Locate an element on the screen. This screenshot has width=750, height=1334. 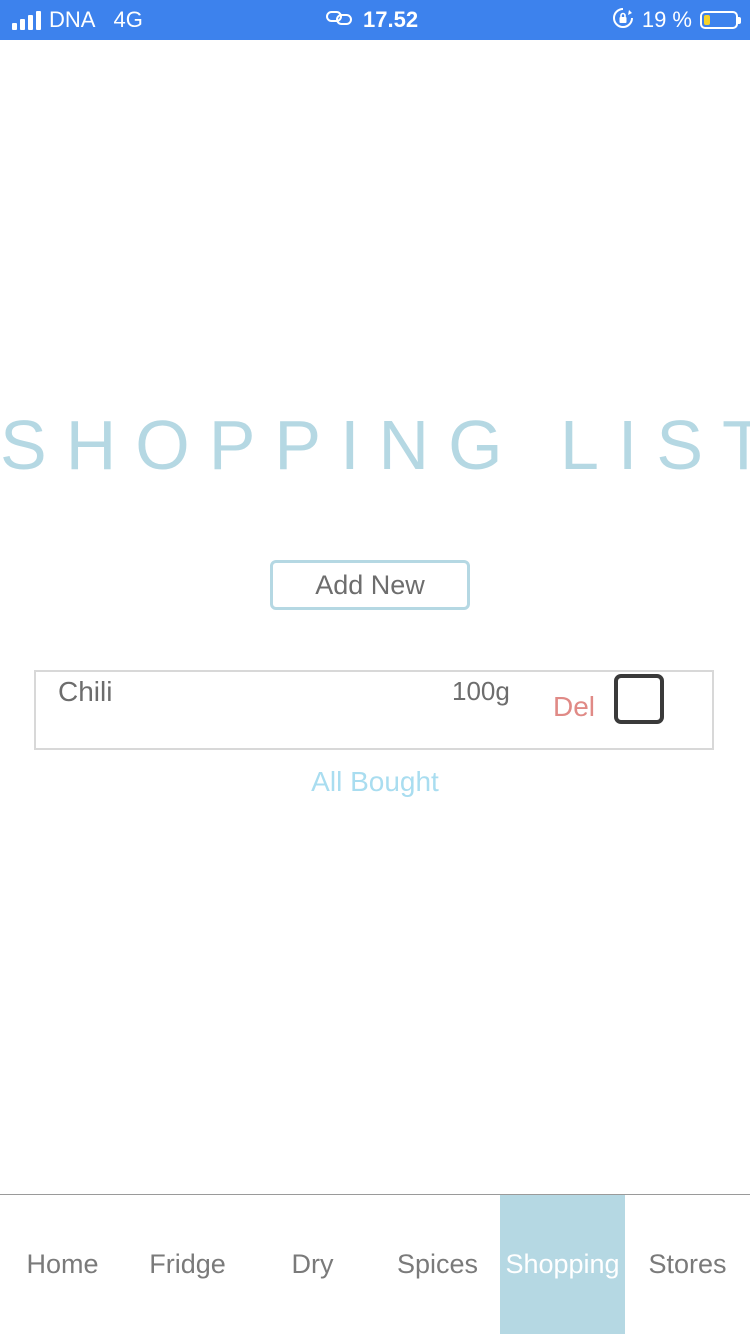
status-bar-right: 19 % is located at coordinates (676, 20).